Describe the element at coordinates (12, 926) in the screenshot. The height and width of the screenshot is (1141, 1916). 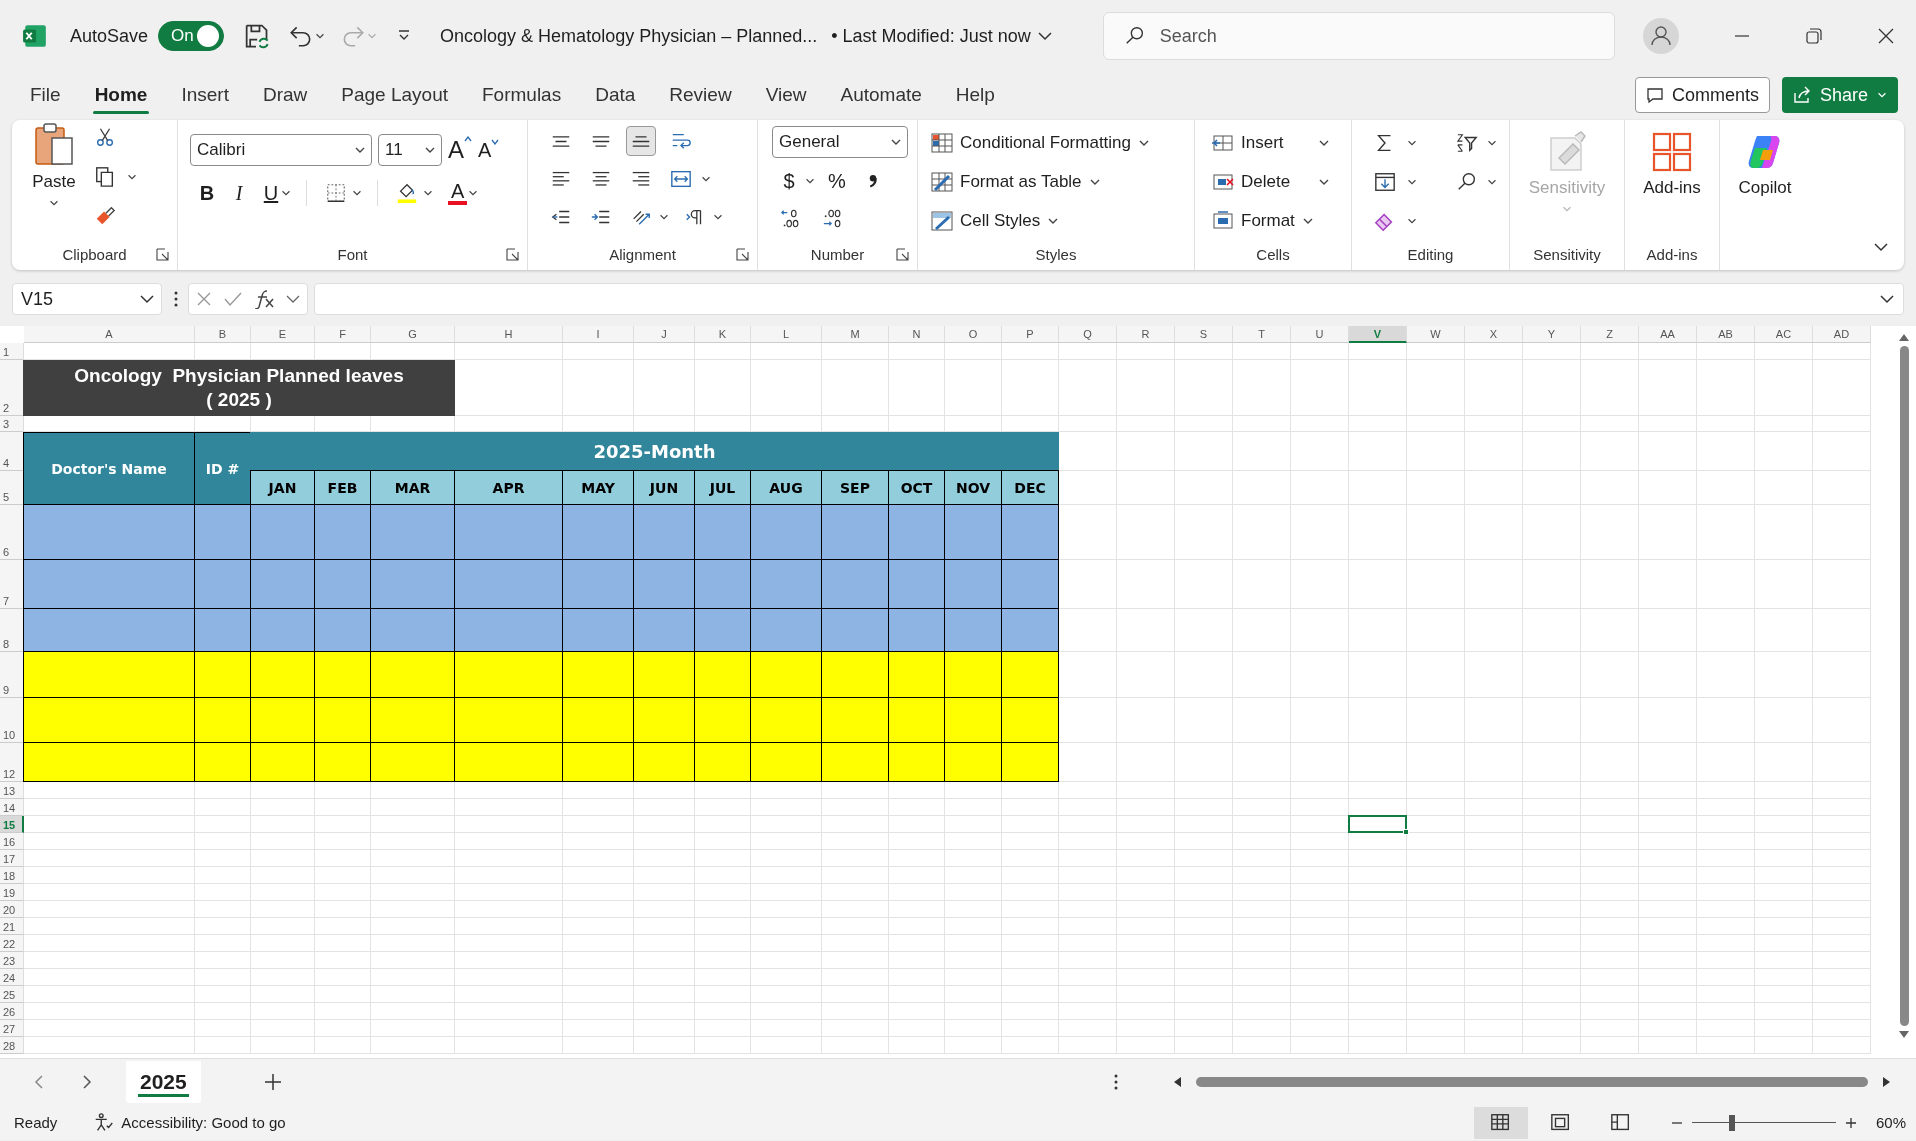
I see `row-header: 21` at that location.